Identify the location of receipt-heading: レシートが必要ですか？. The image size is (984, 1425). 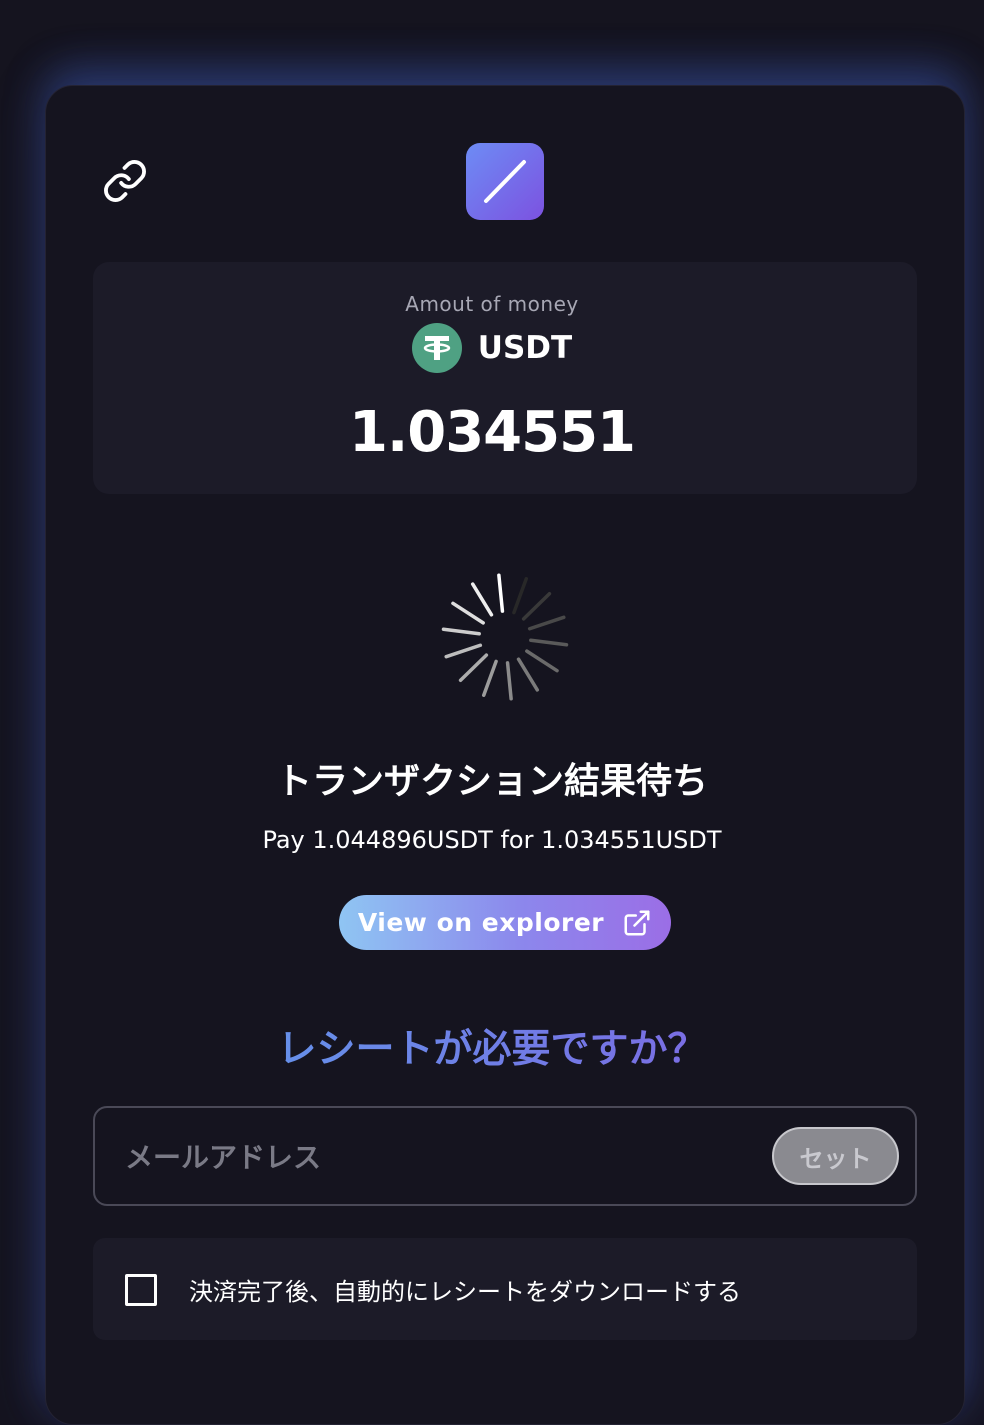
(492, 1046).